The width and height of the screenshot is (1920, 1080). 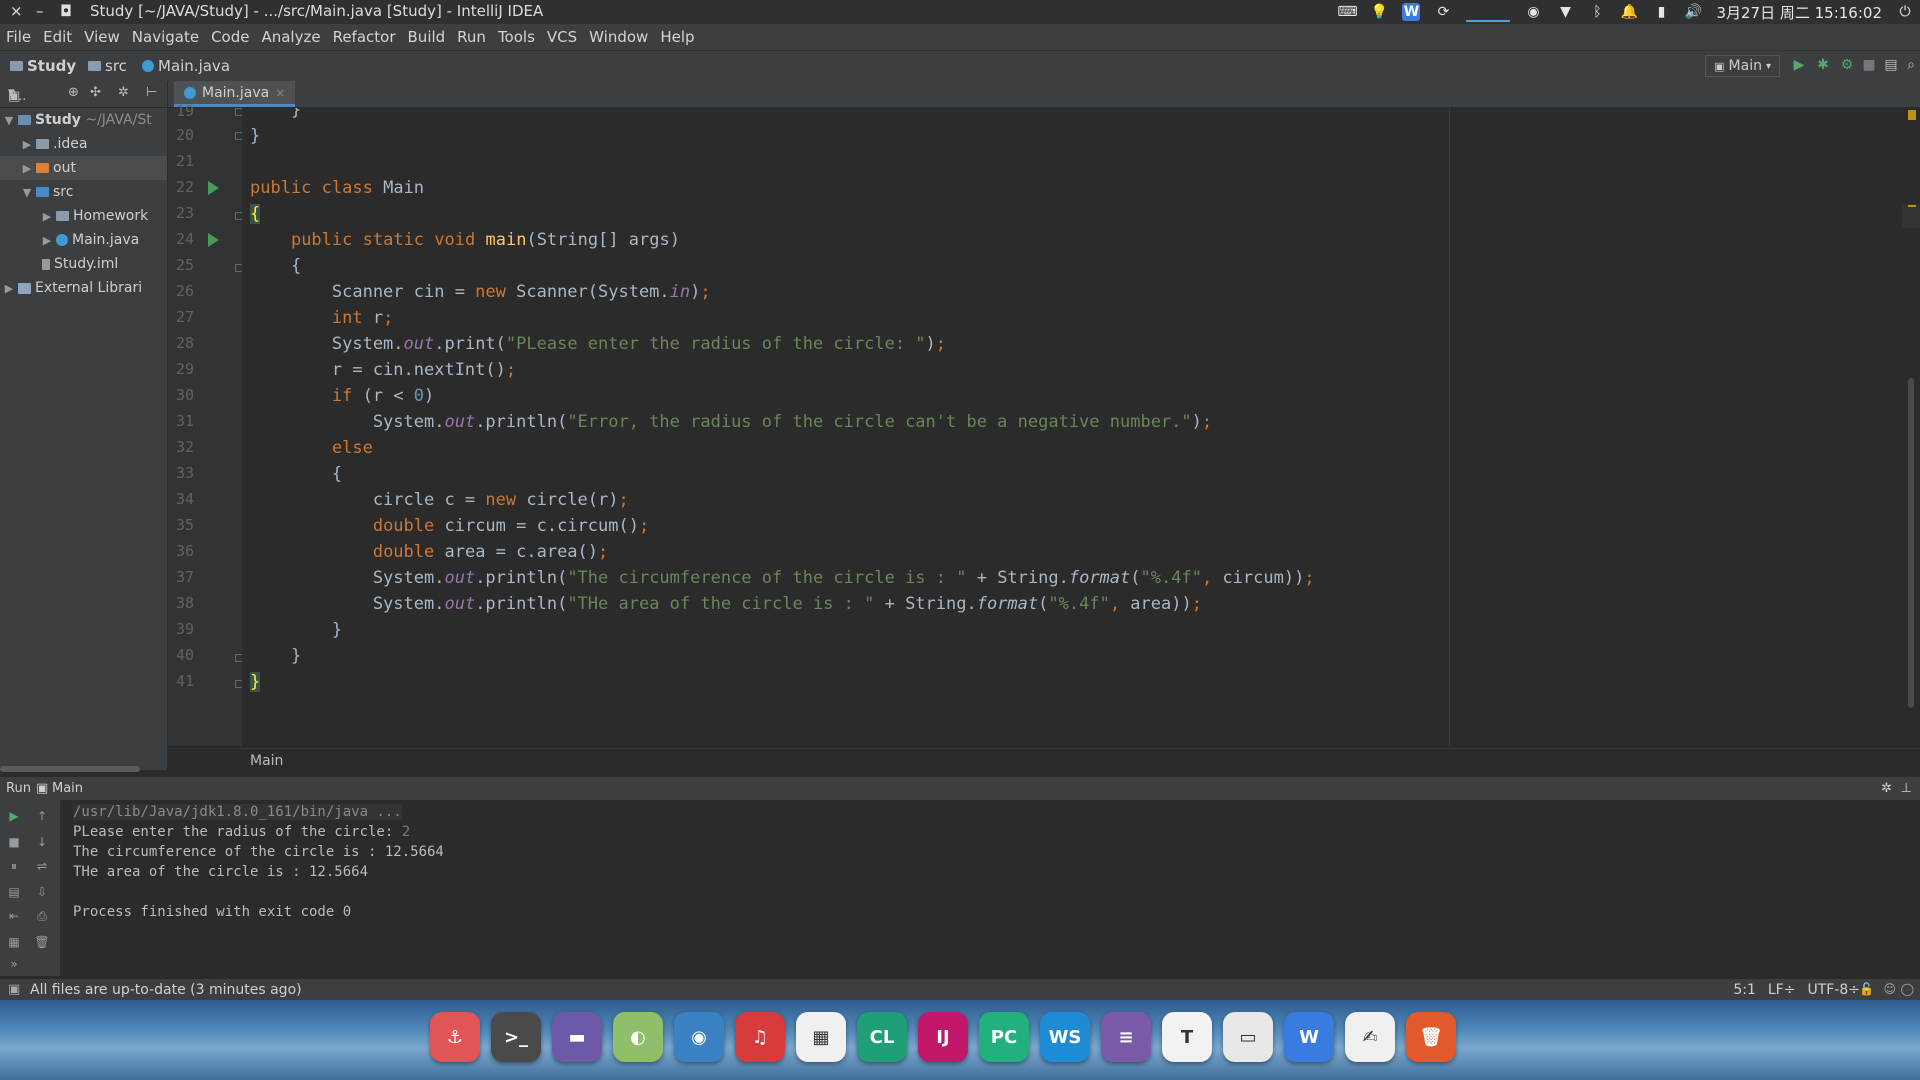 I want to click on rerun-icon: ▶, so click(x=14, y=816).